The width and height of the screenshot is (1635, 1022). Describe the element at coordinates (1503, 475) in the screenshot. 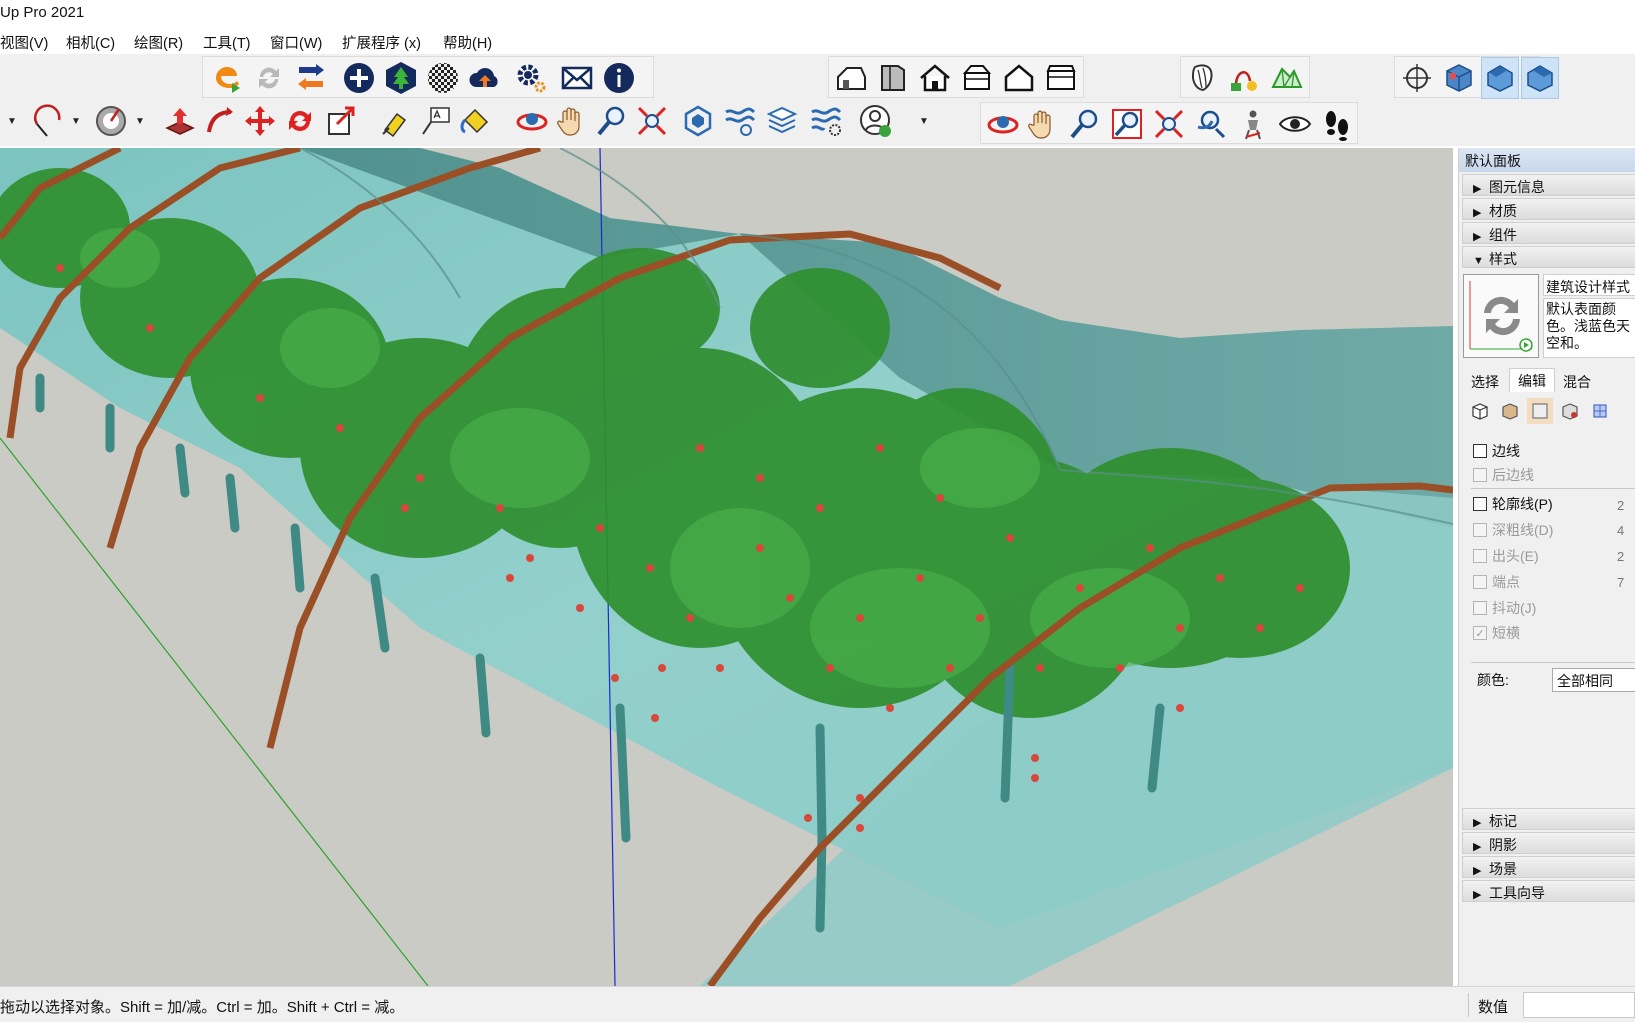

I see `back-edges-checkbox: 后边线` at that location.